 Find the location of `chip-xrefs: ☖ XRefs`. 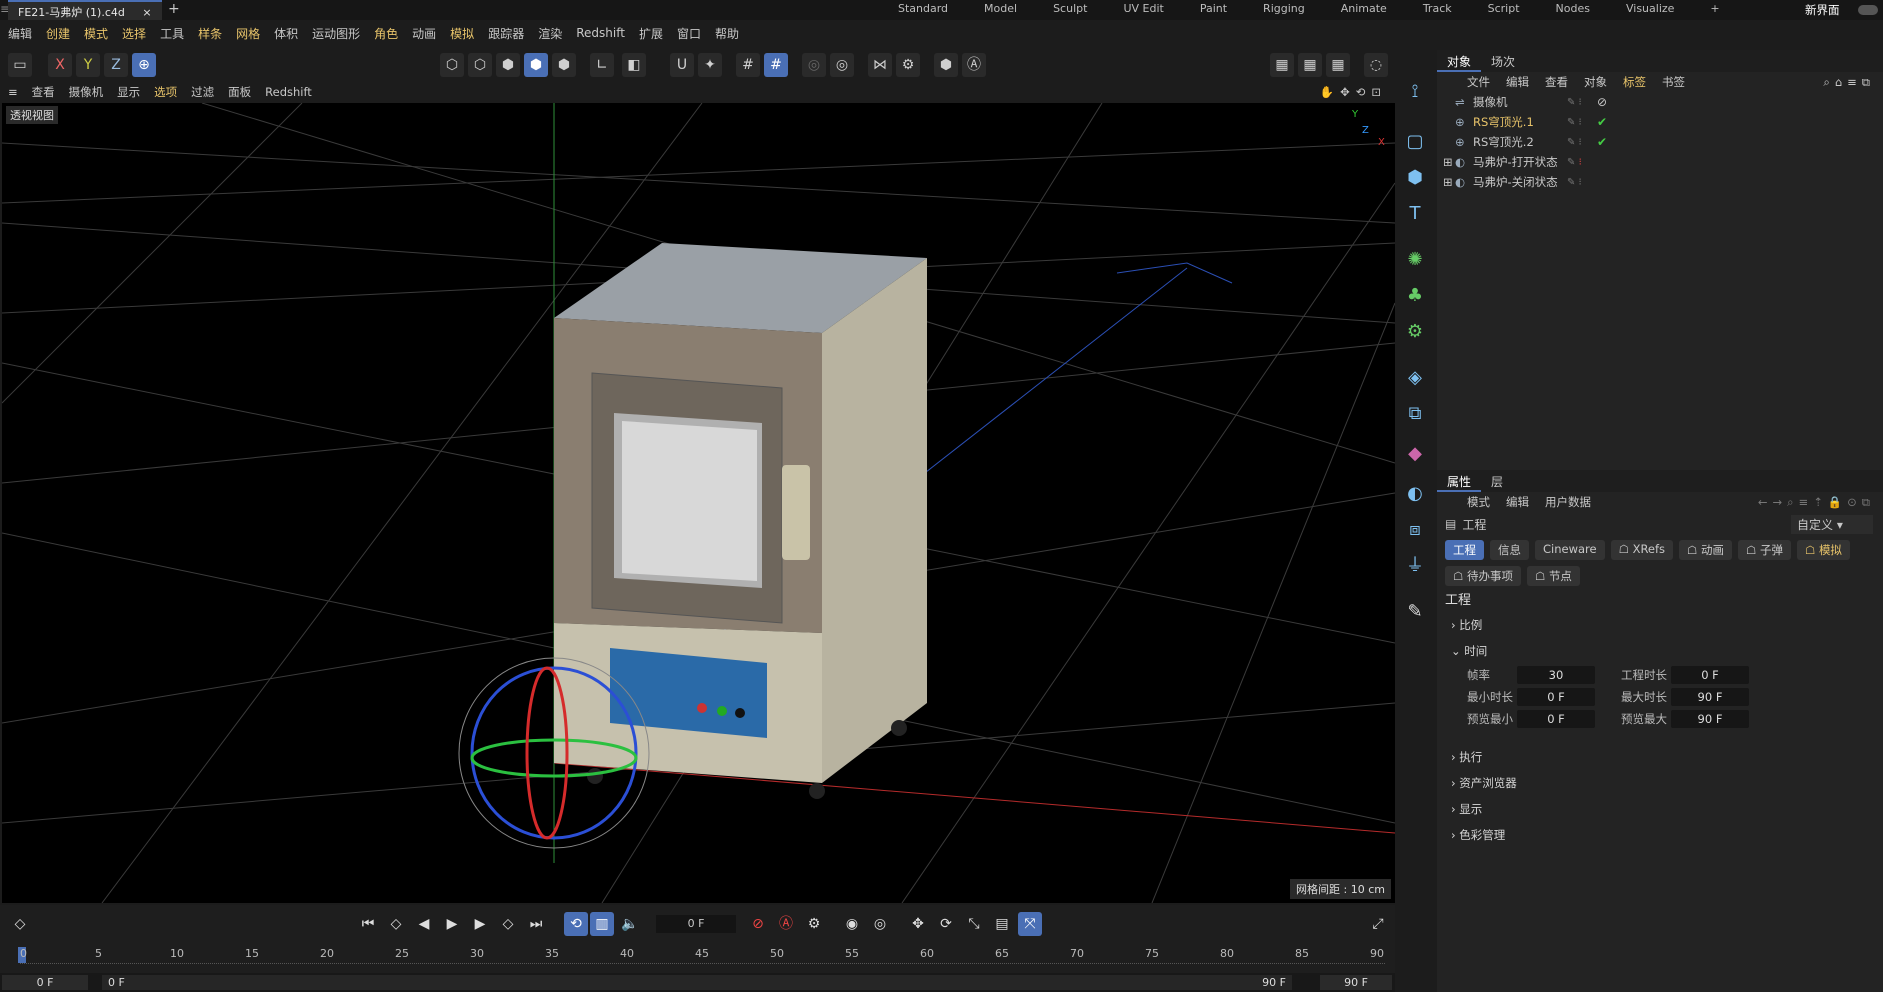

chip-xrefs: ☖ XRefs is located at coordinates (1642, 550).